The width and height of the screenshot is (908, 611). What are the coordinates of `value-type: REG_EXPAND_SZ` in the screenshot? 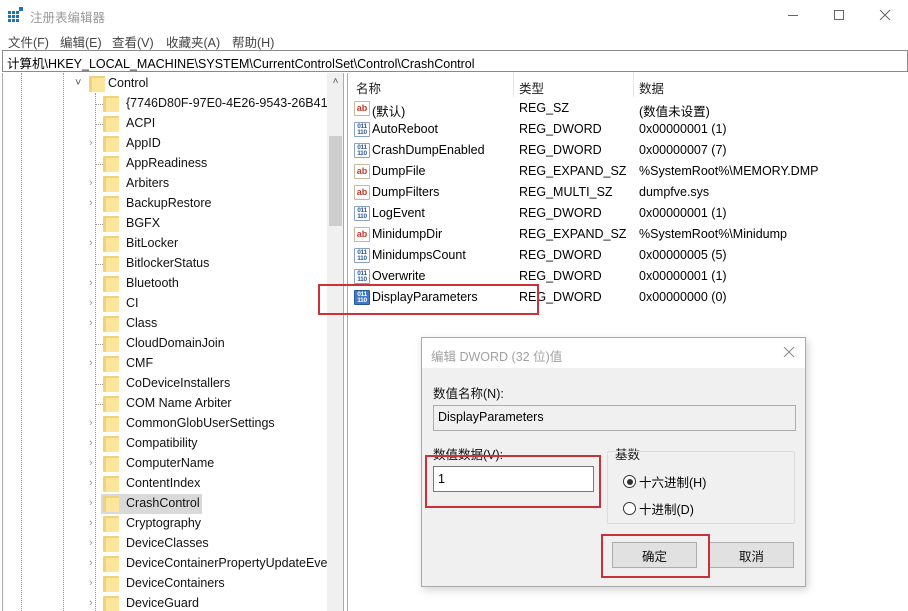 It's located at (573, 234).